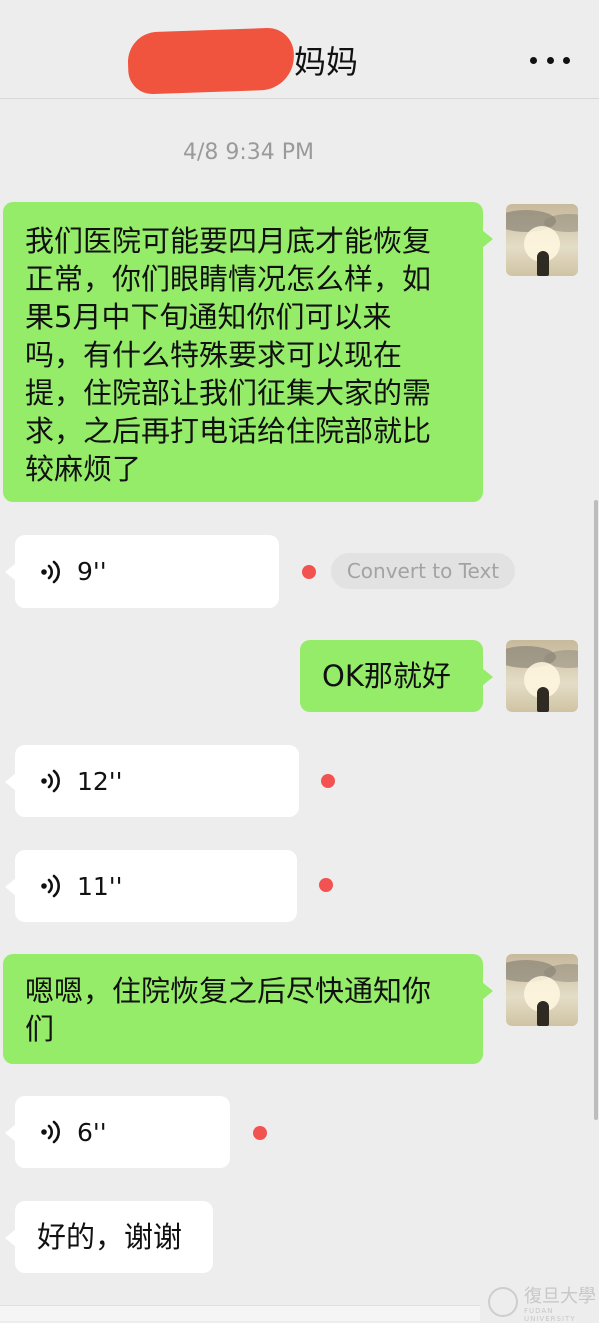 This screenshot has height=1323, width=599. What do you see at coordinates (326, 62) in the screenshot?
I see `contact-name: 妈妈` at bounding box center [326, 62].